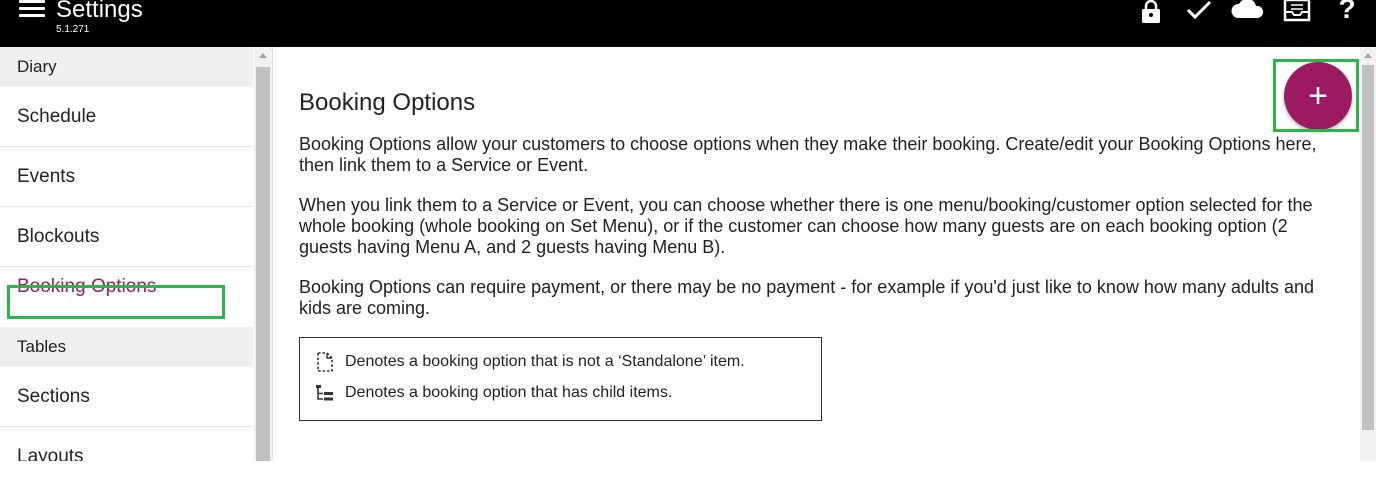  What do you see at coordinates (387, 102) in the screenshot?
I see `page-title: Booking Options` at bounding box center [387, 102].